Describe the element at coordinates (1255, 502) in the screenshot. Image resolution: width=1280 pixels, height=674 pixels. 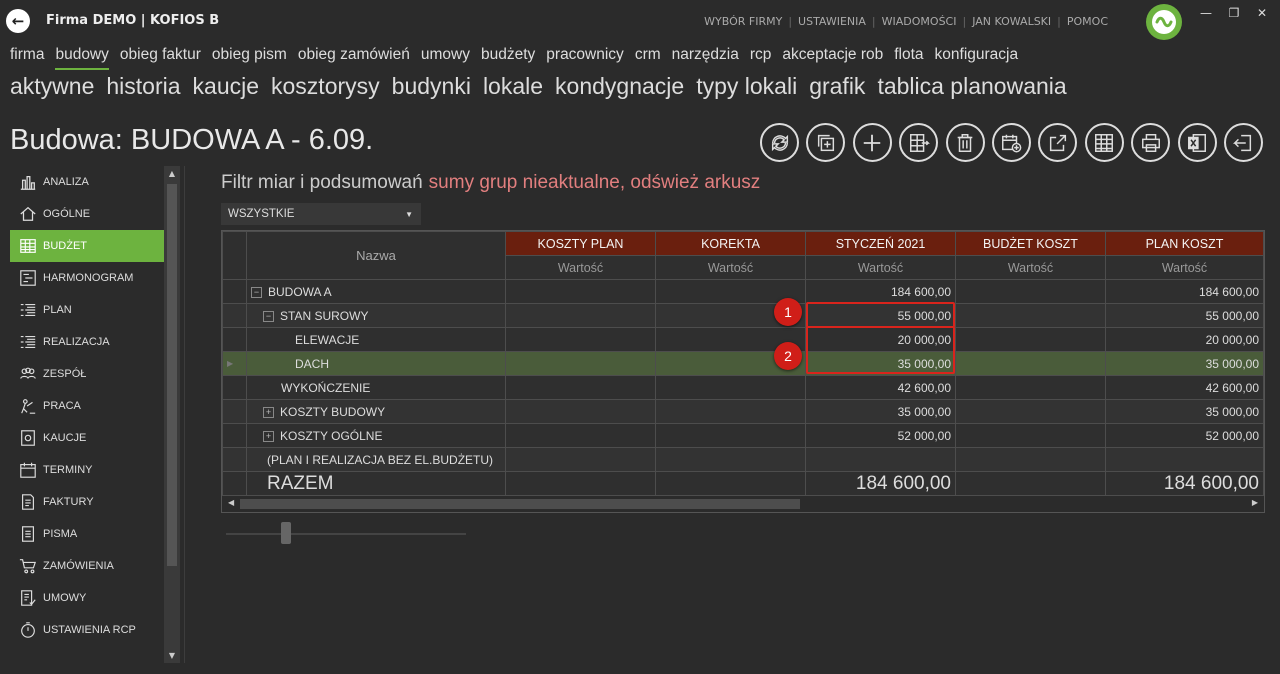
I see `scroll-right-icon: ▶` at that location.